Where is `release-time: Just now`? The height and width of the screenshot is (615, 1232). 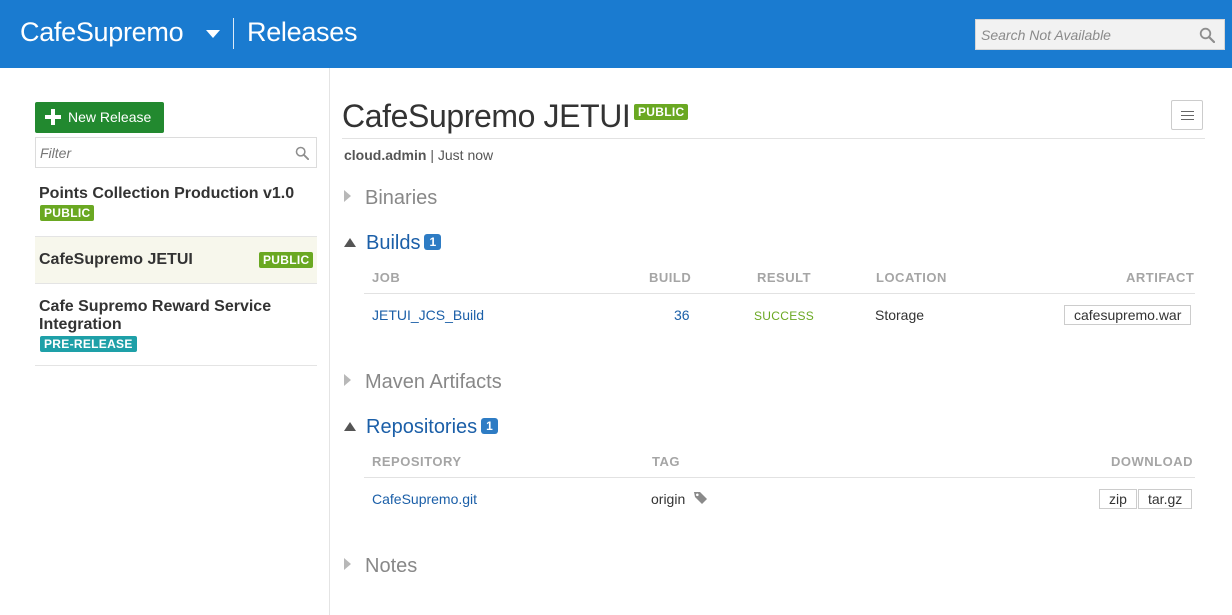 release-time: Just now is located at coordinates (465, 155).